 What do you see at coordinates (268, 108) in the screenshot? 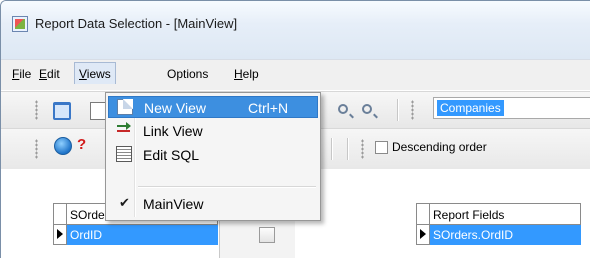
I see `menu-item-shortcut: Ctrl+N` at bounding box center [268, 108].